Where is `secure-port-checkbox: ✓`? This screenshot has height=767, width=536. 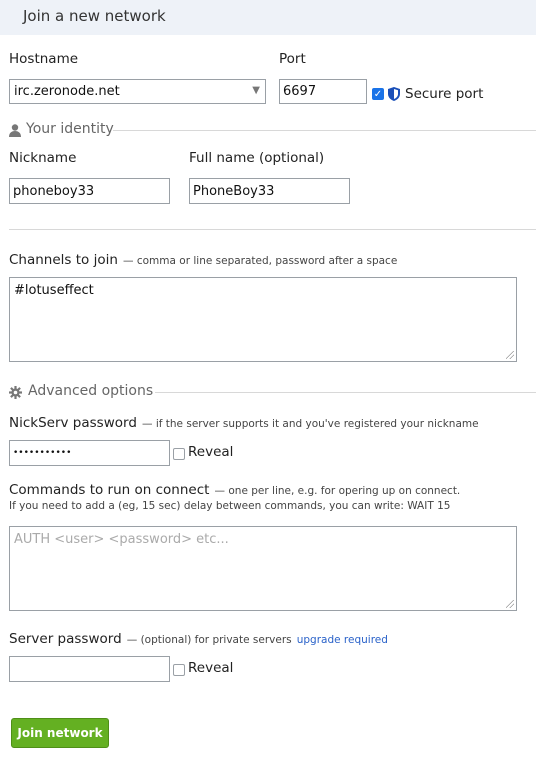 secure-port-checkbox: ✓ is located at coordinates (378, 94).